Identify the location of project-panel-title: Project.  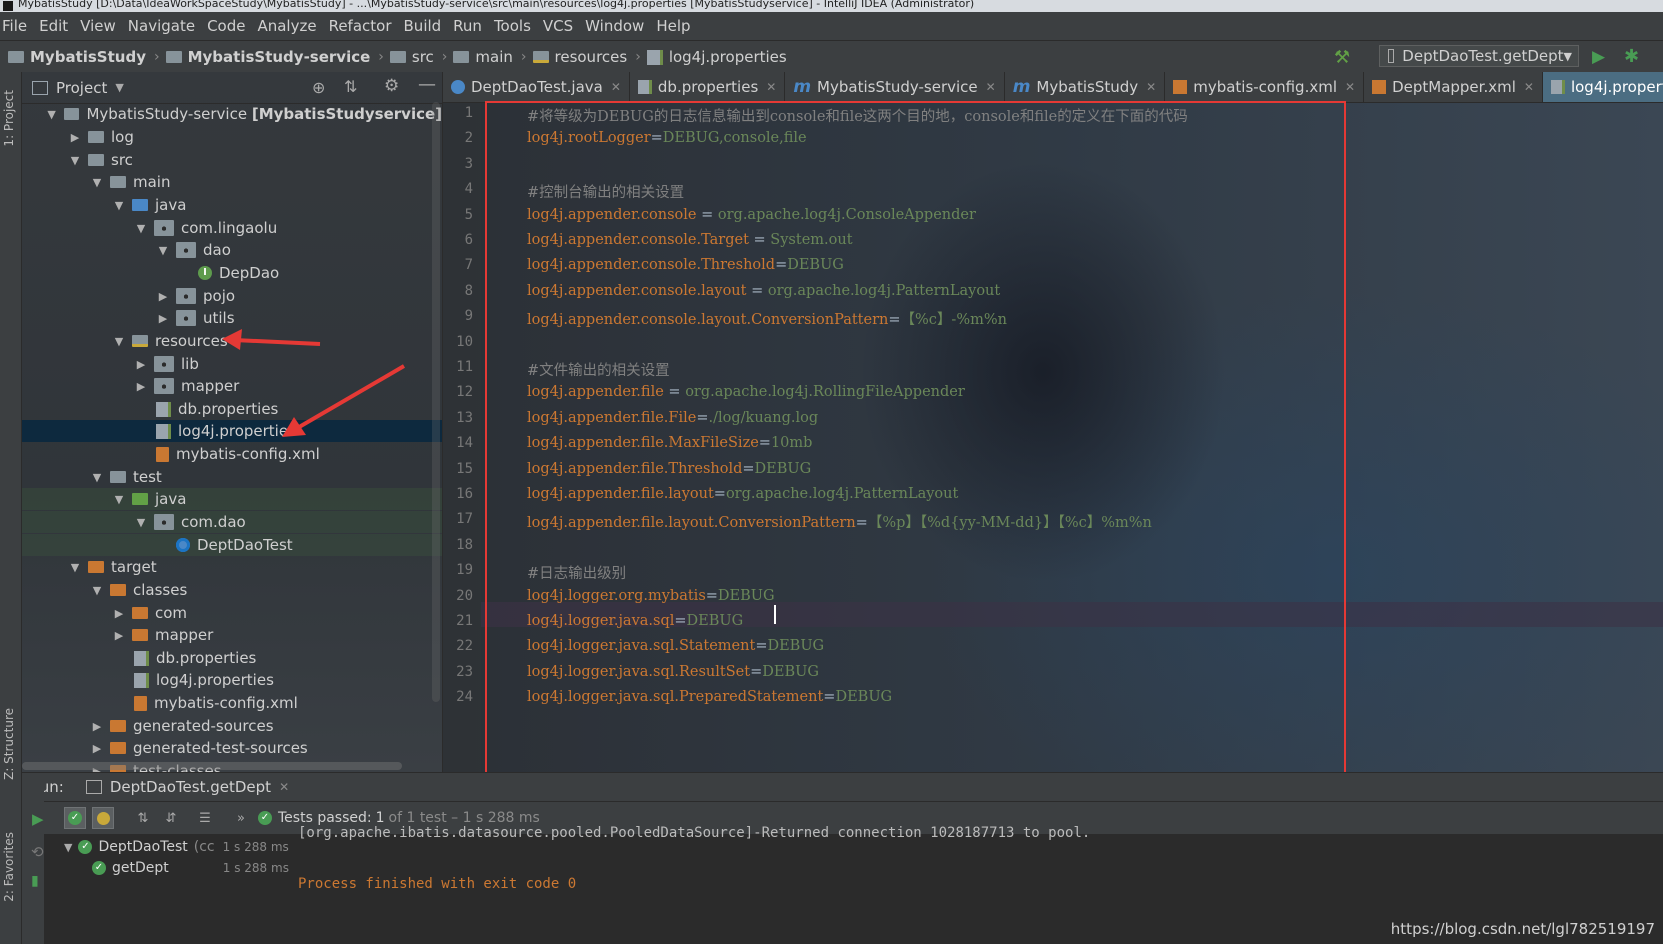
(81, 88).